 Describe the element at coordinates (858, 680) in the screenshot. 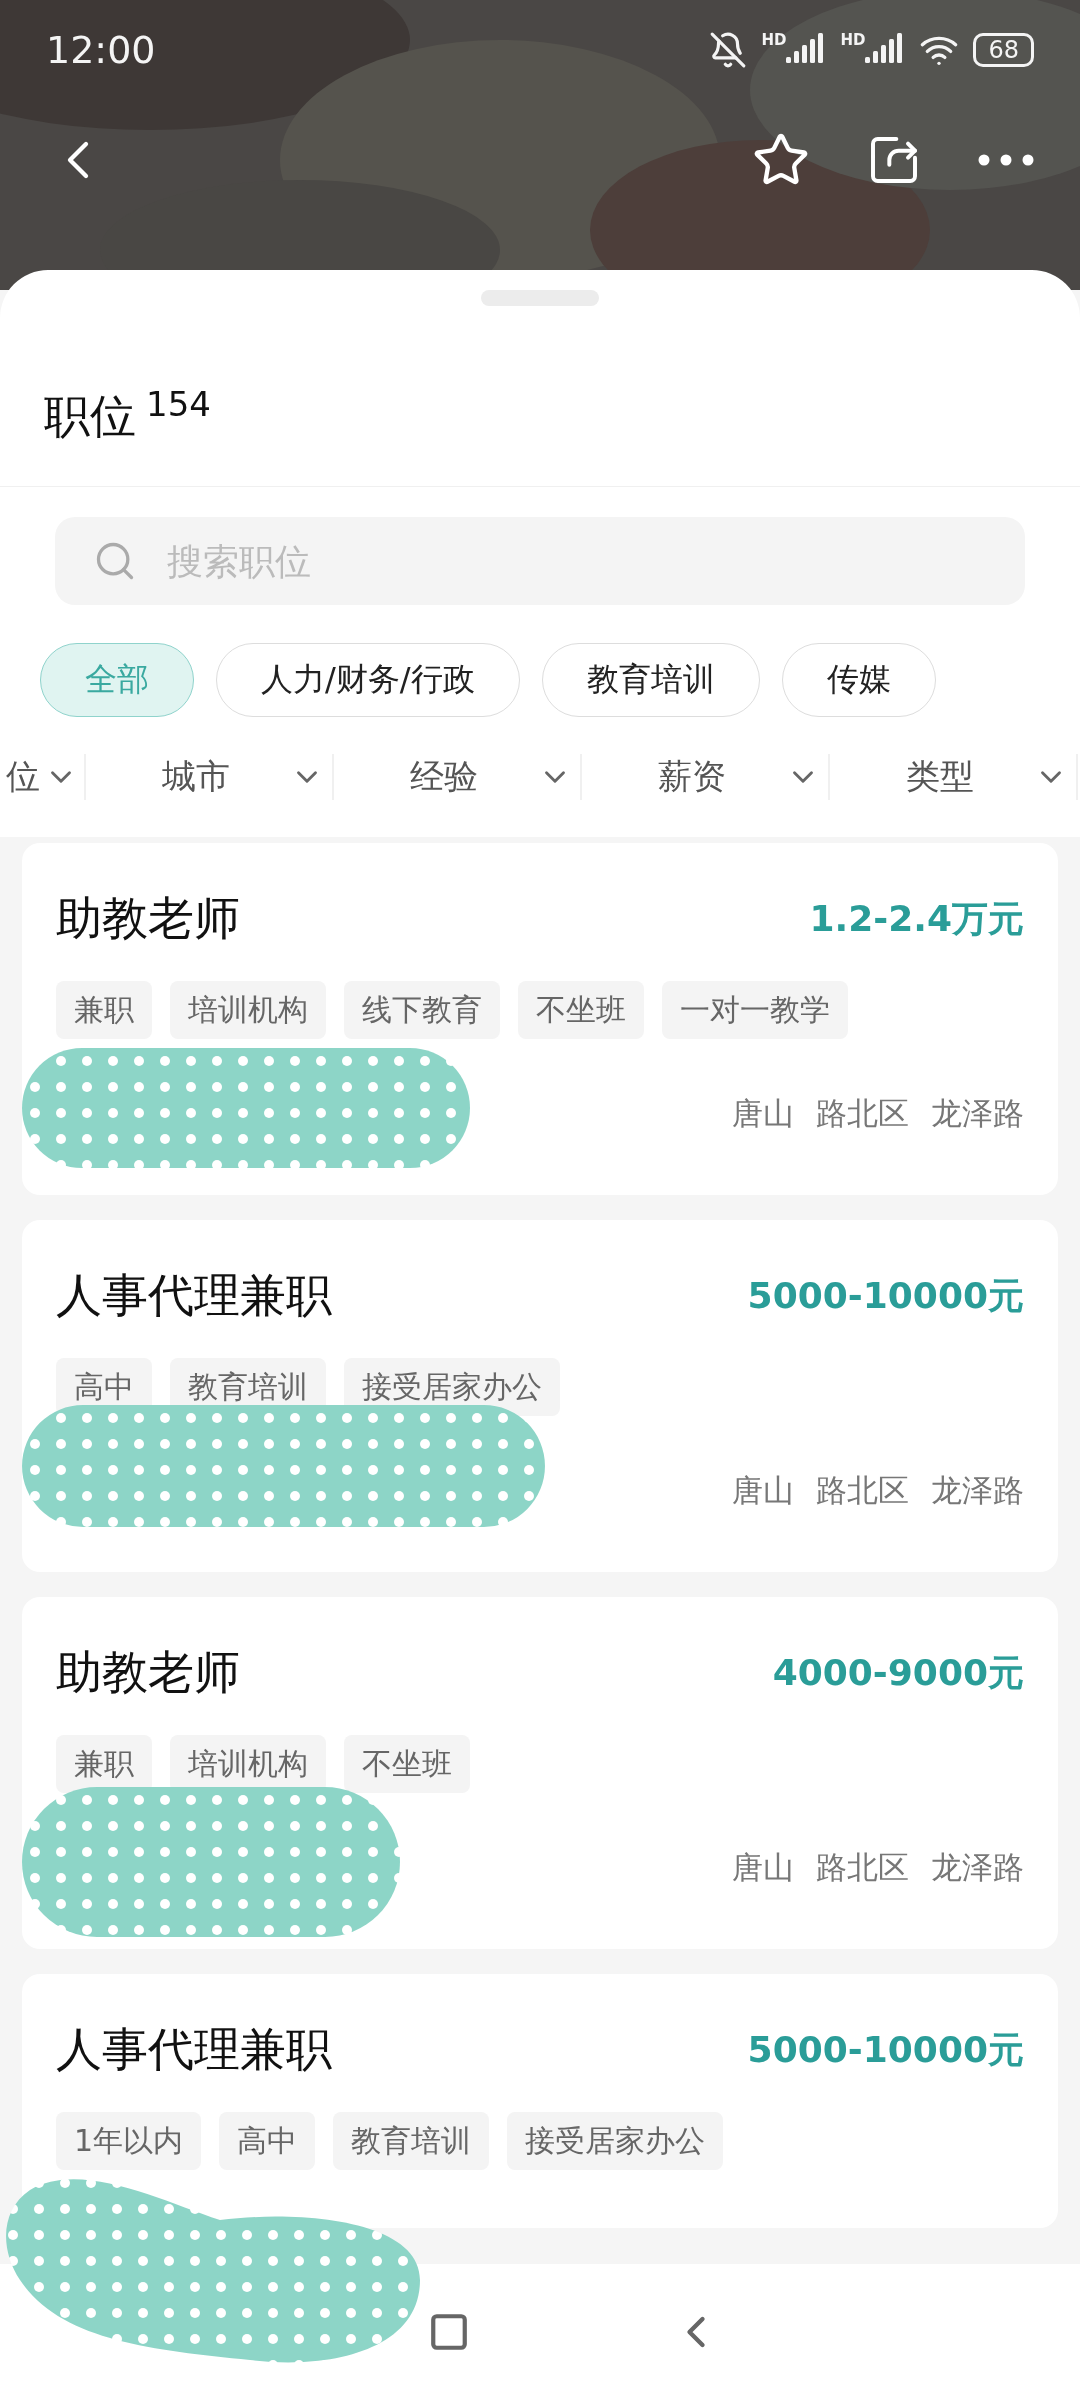

I see `category-chip: 传媒` at that location.